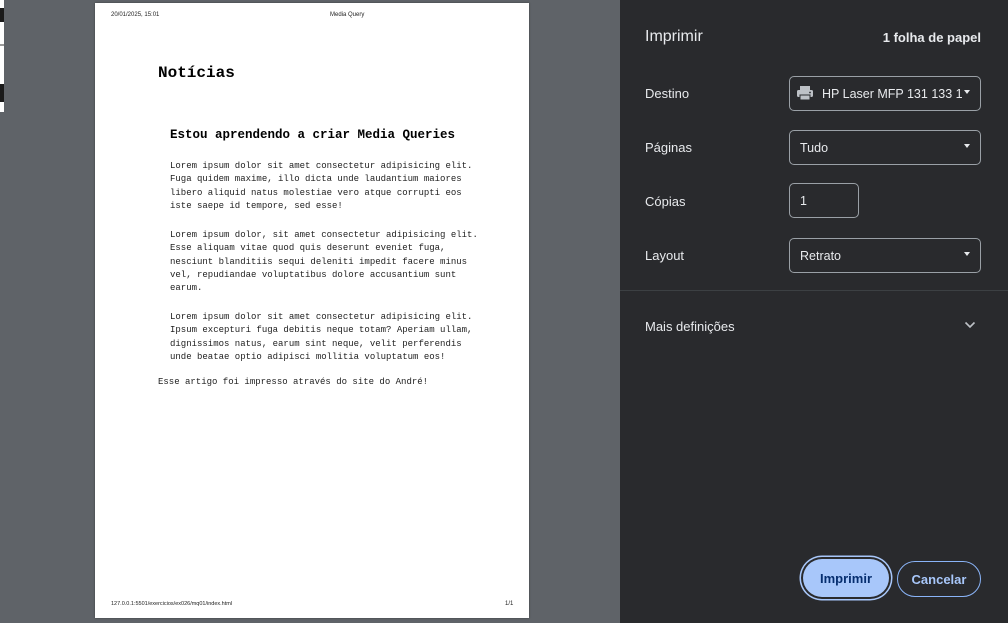 This screenshot has width=1008, height=623. Describe the element at coordinates (970, 325) in the screenshot. I see `chevron-down-icon` at that location.